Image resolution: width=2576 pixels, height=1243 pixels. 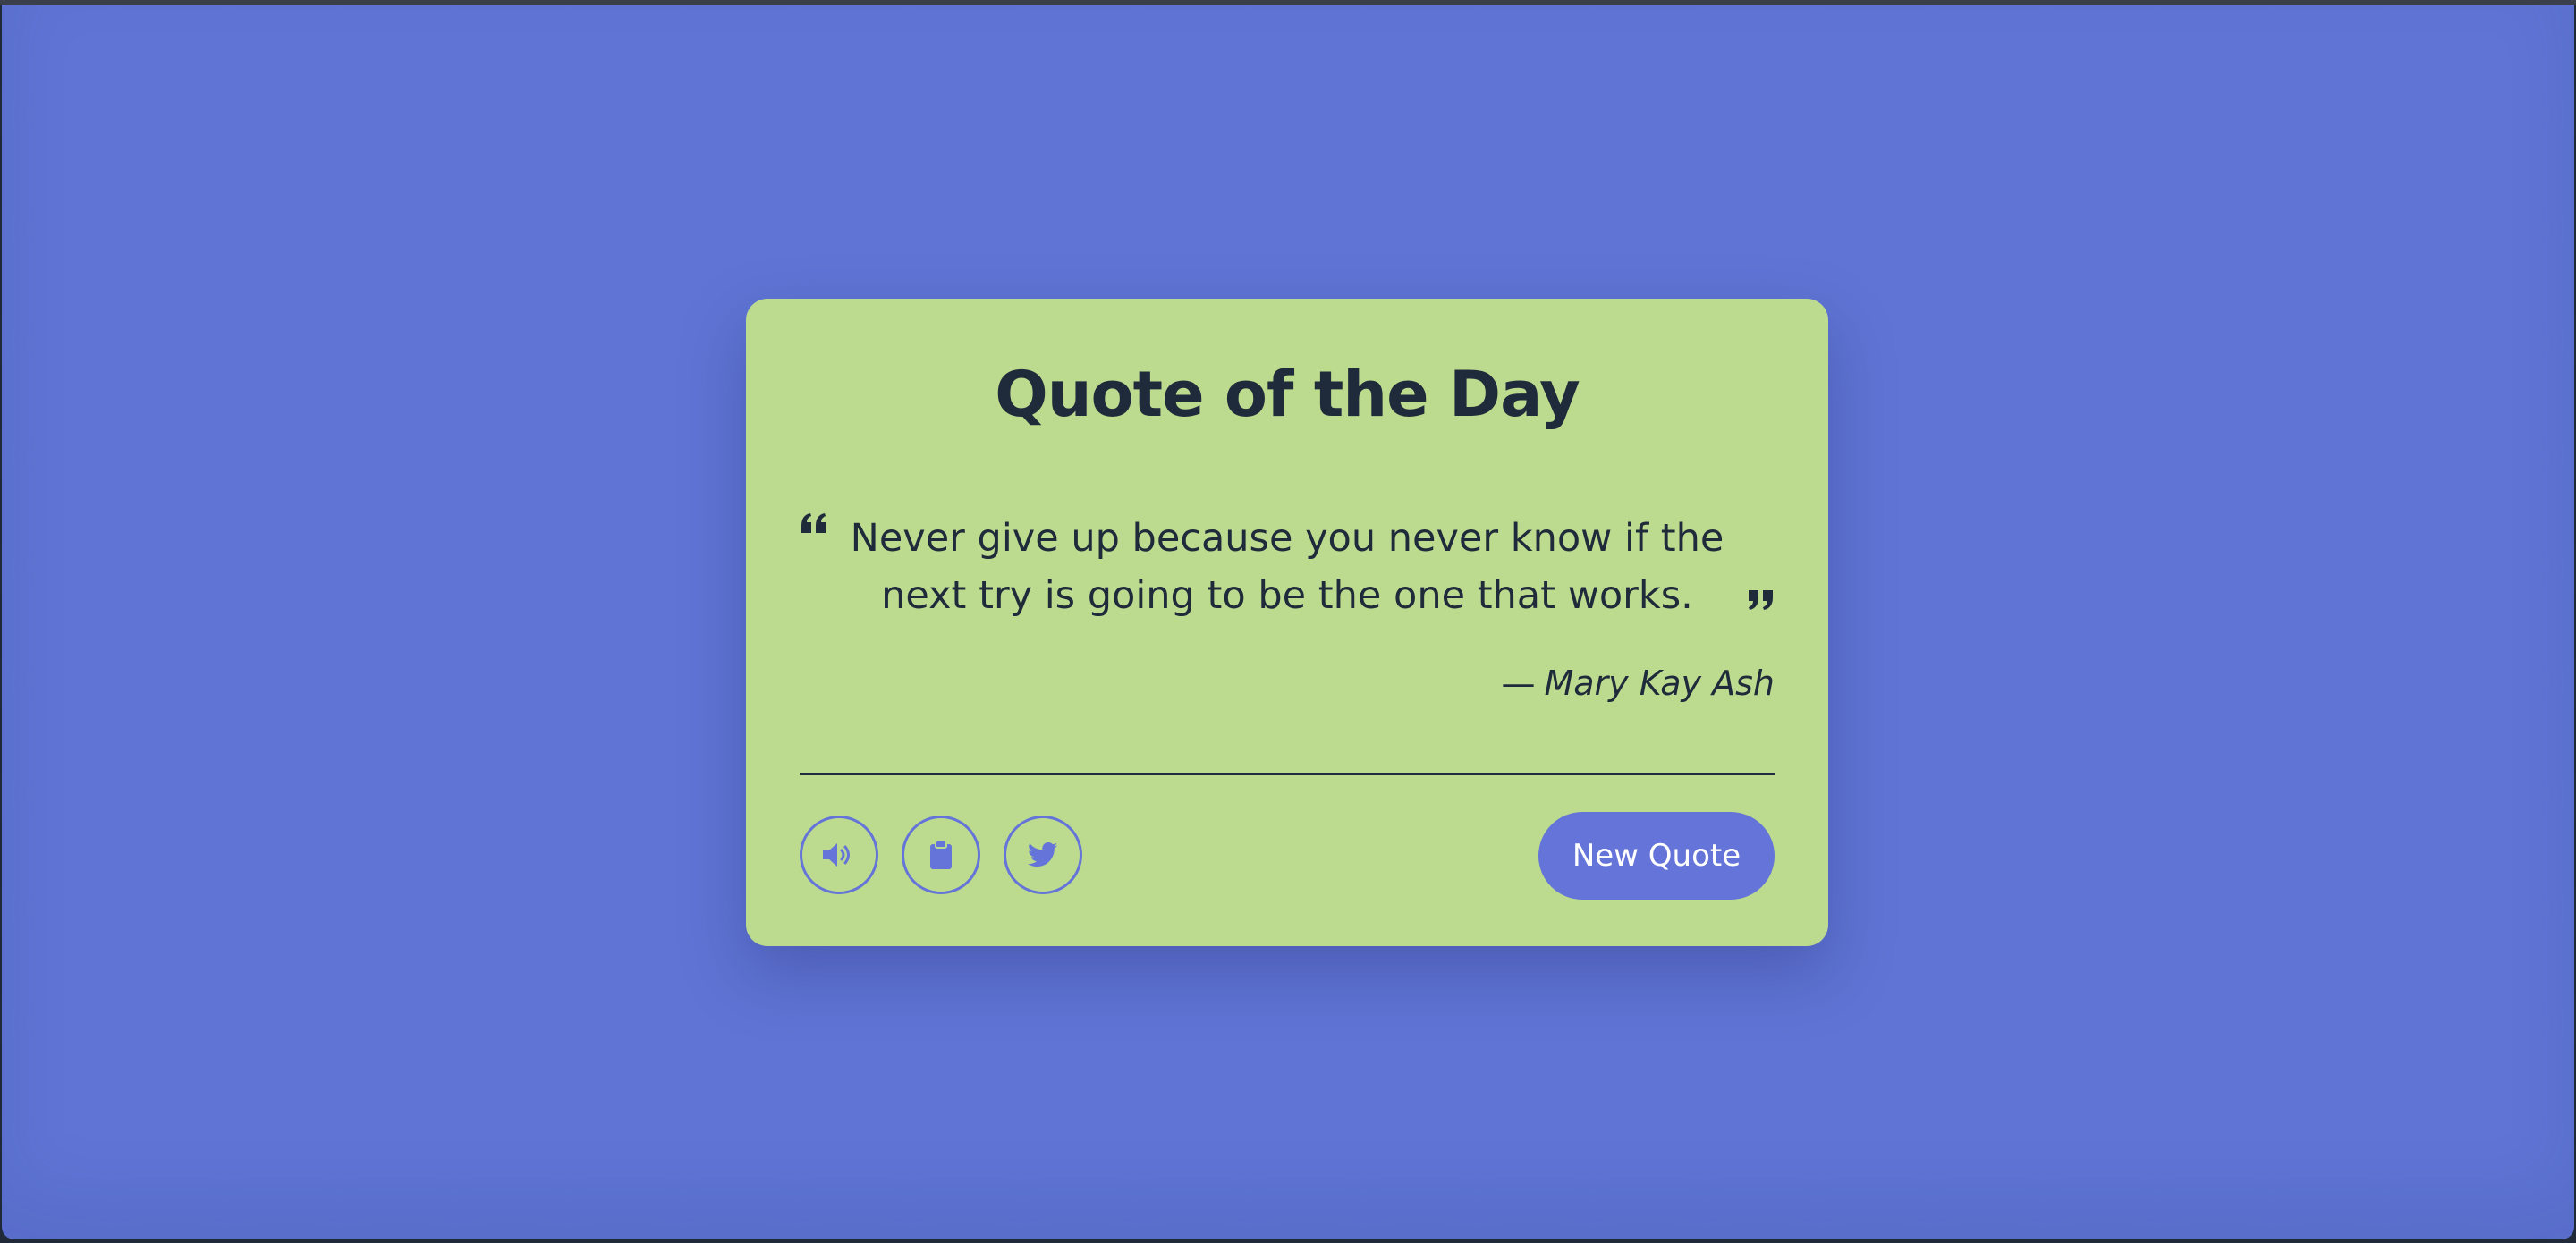 I want to click on twitter-icon, so click(x=1043, y=854).